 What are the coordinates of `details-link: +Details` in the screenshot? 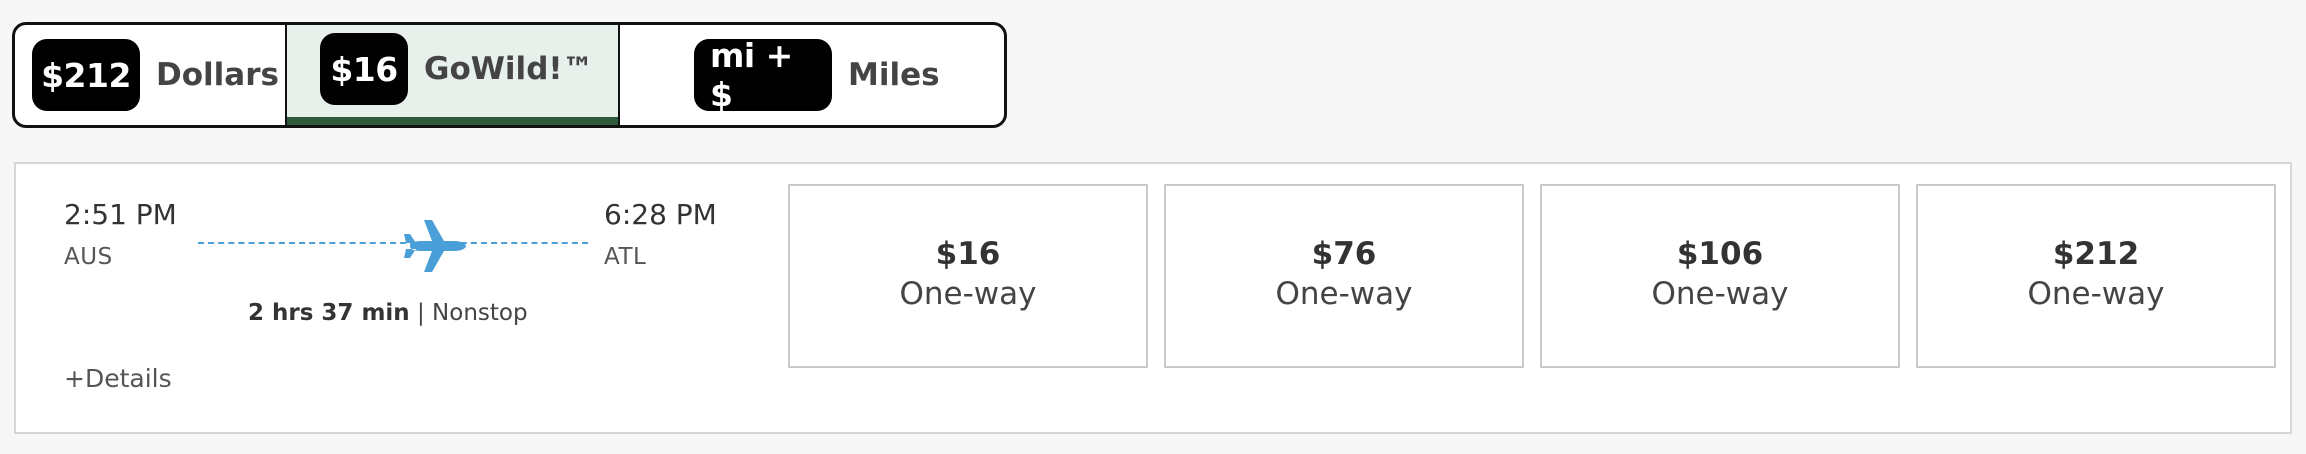 It's located at (118, 378).